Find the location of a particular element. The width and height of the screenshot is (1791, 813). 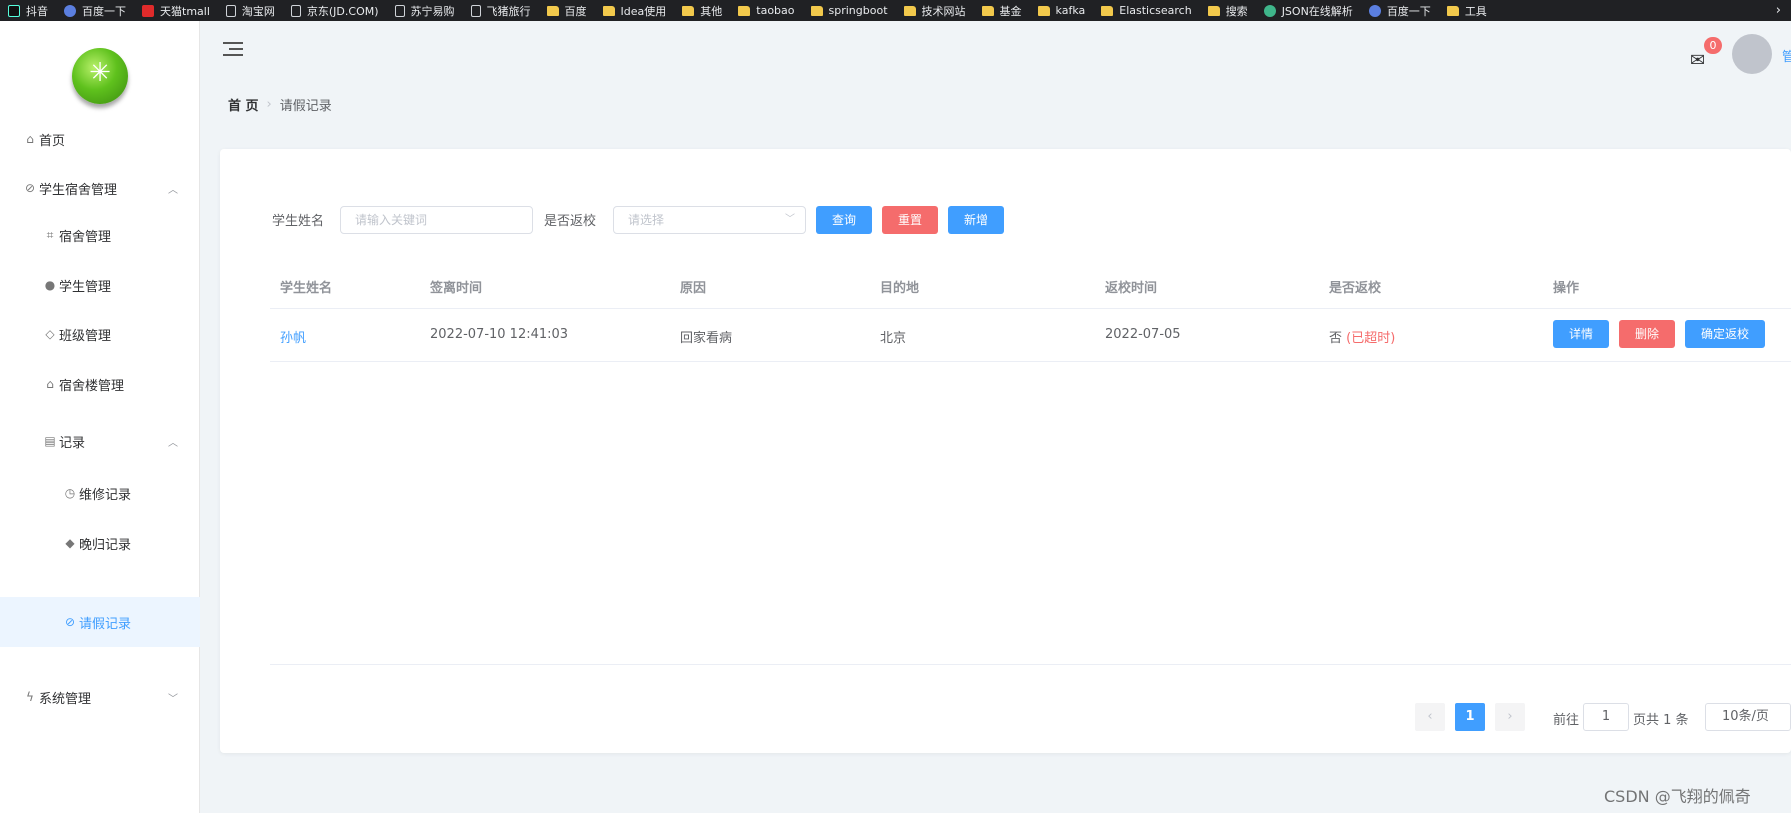

sidebar-item-label: 宿舍楼管理 is located at coordinates (92, 386).